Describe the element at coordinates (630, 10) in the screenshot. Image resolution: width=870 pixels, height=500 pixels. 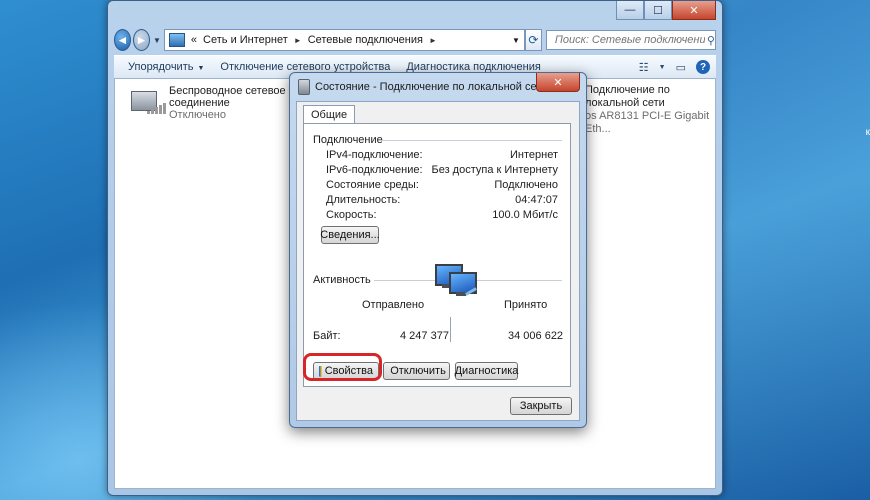
I see `minimize-button: —` at that location.